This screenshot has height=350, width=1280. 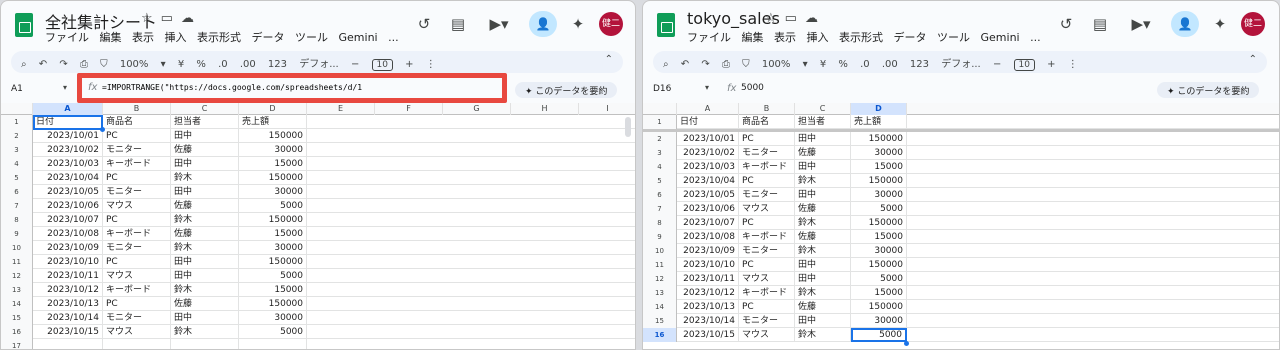 I want to click on paint-format-icon: ⛉, so click(x=104, y=64).